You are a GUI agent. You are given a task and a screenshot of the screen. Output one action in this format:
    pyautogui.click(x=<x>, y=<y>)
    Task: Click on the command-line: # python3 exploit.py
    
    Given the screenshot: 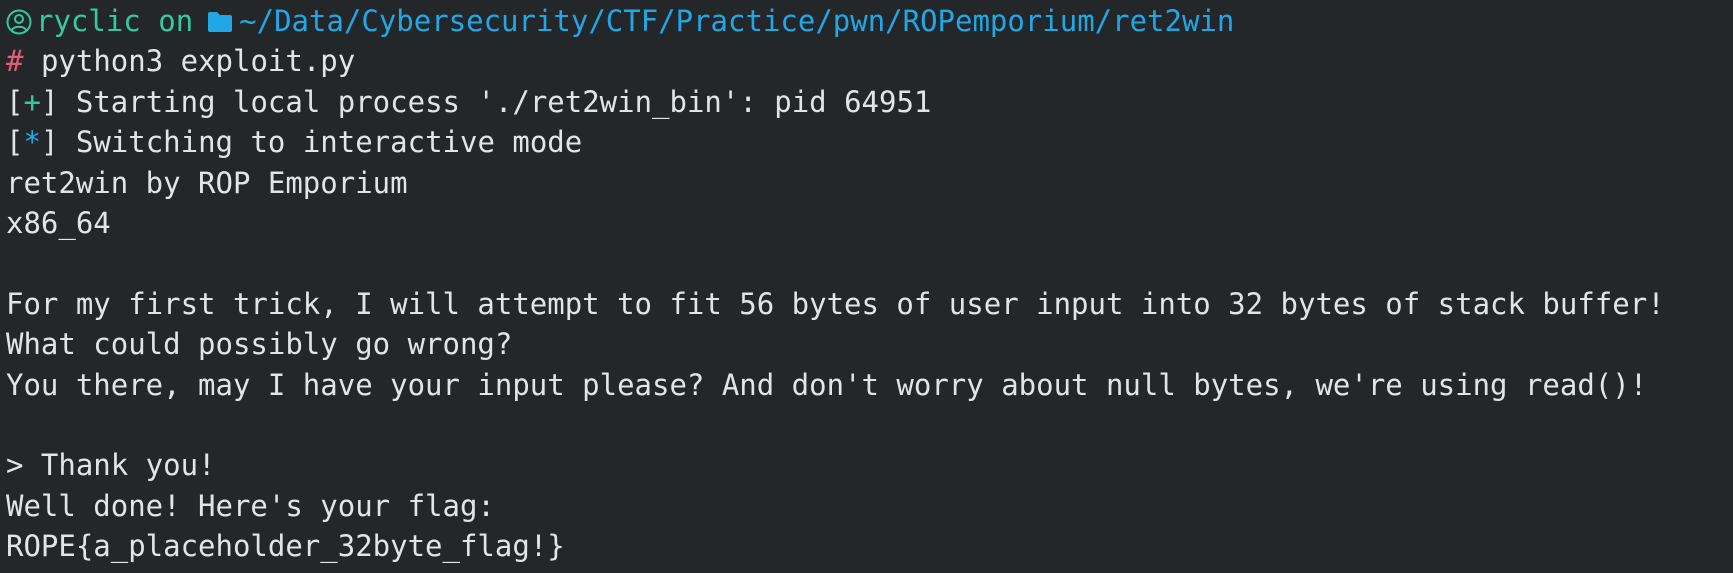 What is the action you would take?
    pyautogui.click(x=866, y=61)
    